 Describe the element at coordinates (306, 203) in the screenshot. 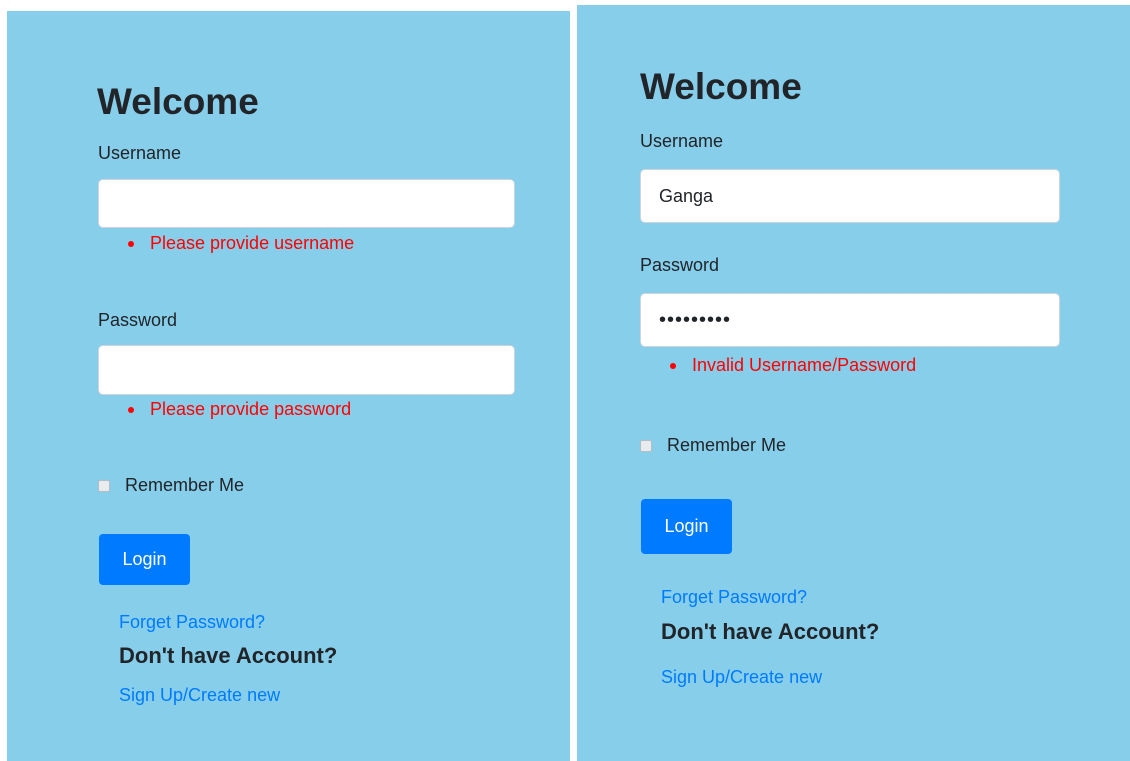

I see `username-input` at that location.